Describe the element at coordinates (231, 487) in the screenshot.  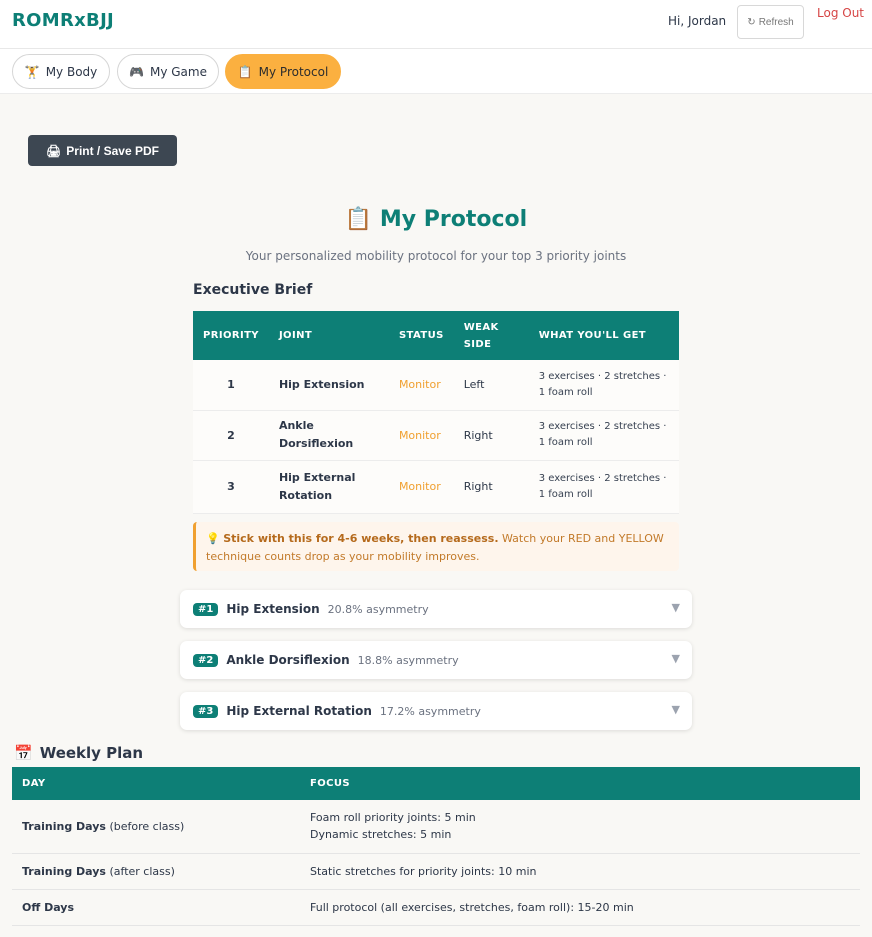
I see `priority-cell: 3` at that location.